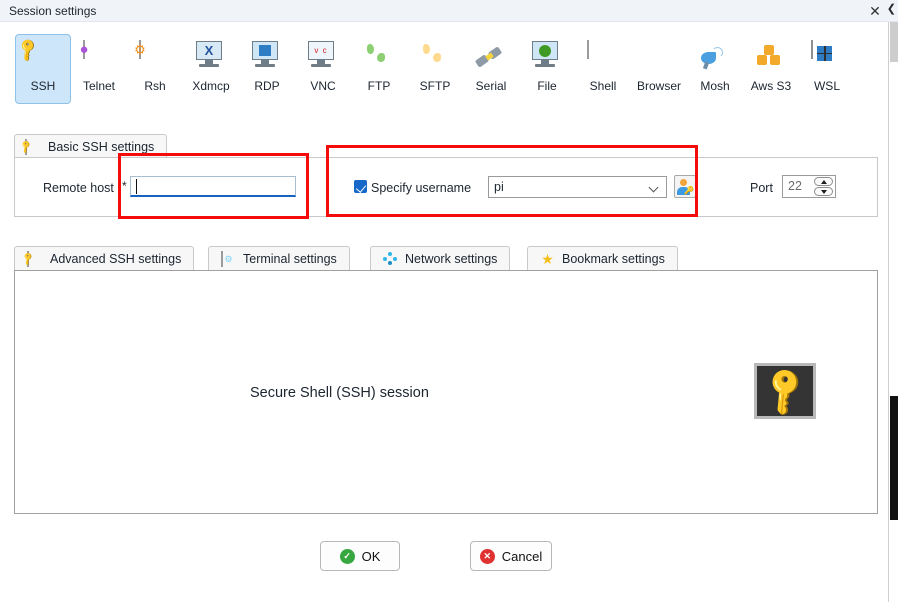  What do you see at coordinates (451, 259) in the screenshot?
I see `tab-label: Network settings` at bounding box center [451, 259].